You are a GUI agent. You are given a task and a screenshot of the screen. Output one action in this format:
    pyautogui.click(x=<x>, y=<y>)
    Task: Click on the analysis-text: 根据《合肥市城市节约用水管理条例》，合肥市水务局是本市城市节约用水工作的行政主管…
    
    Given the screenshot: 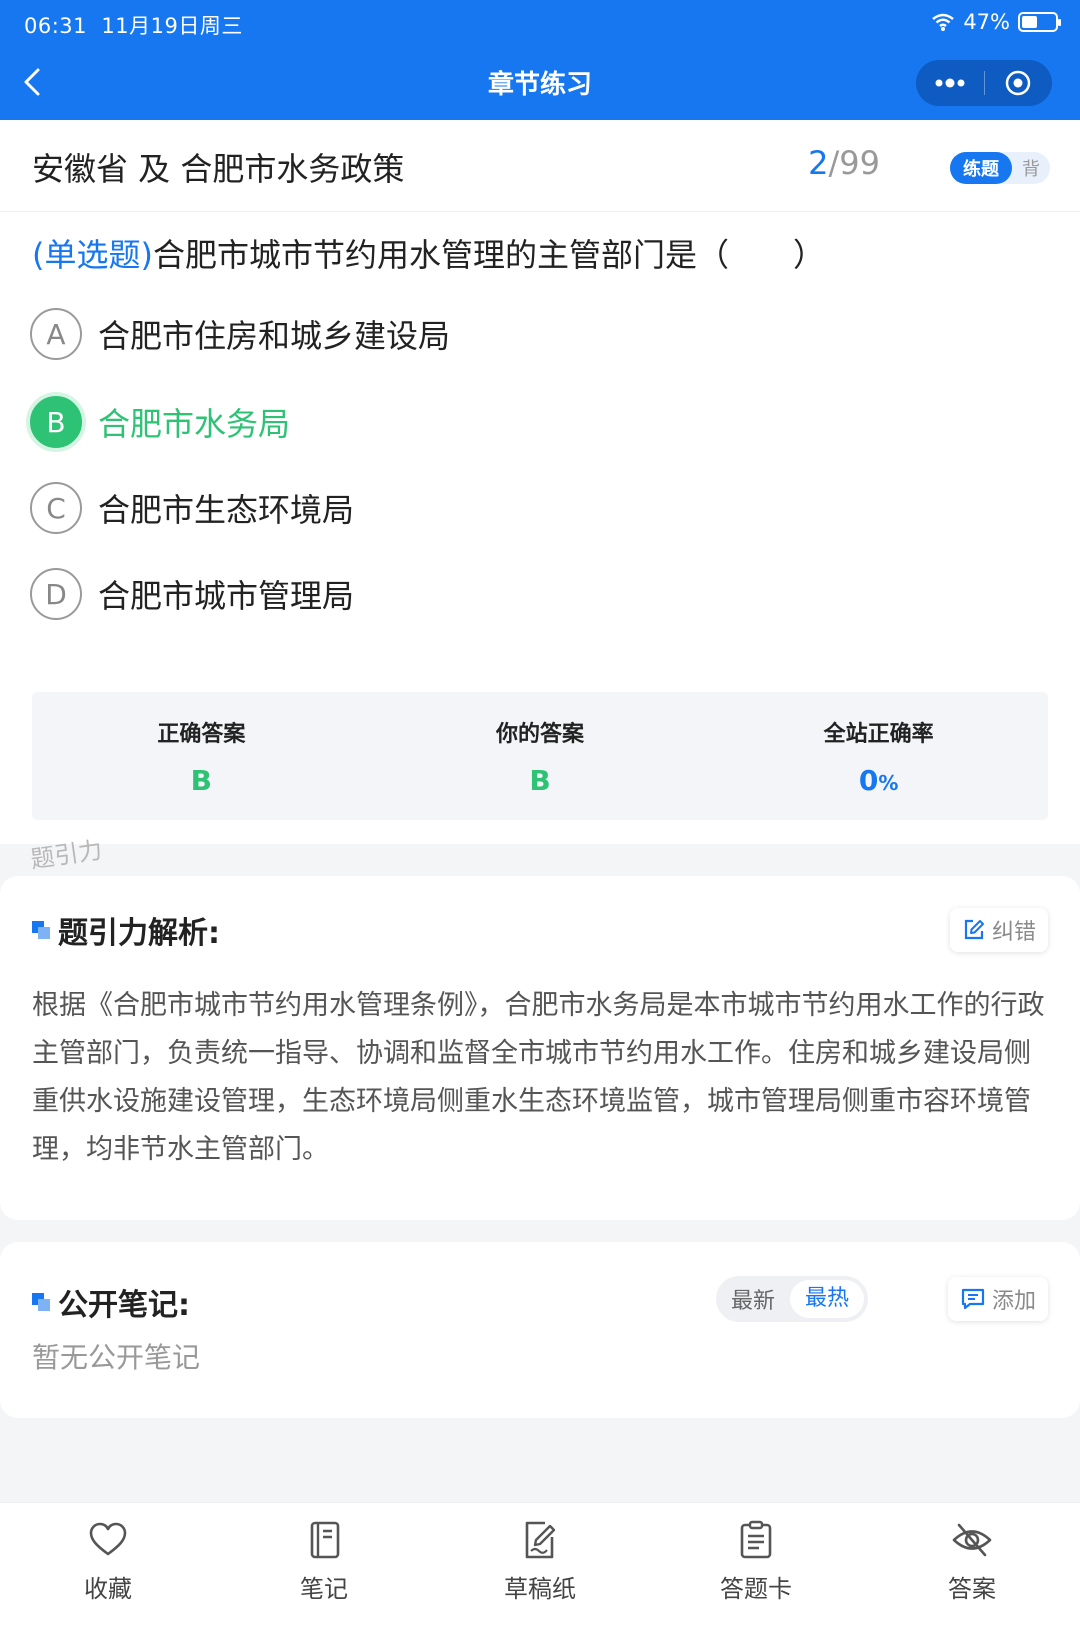 What is the action you would take?
    pyautogui.click(x=538, y=1077)
    